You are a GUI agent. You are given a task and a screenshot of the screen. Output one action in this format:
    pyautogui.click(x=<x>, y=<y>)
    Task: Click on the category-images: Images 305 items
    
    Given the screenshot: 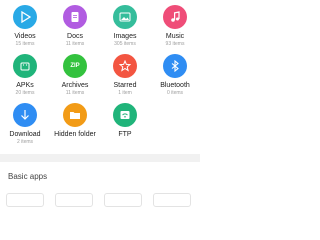 What is the action you would take?
    pyautogui.click(x=125, y=26)
    